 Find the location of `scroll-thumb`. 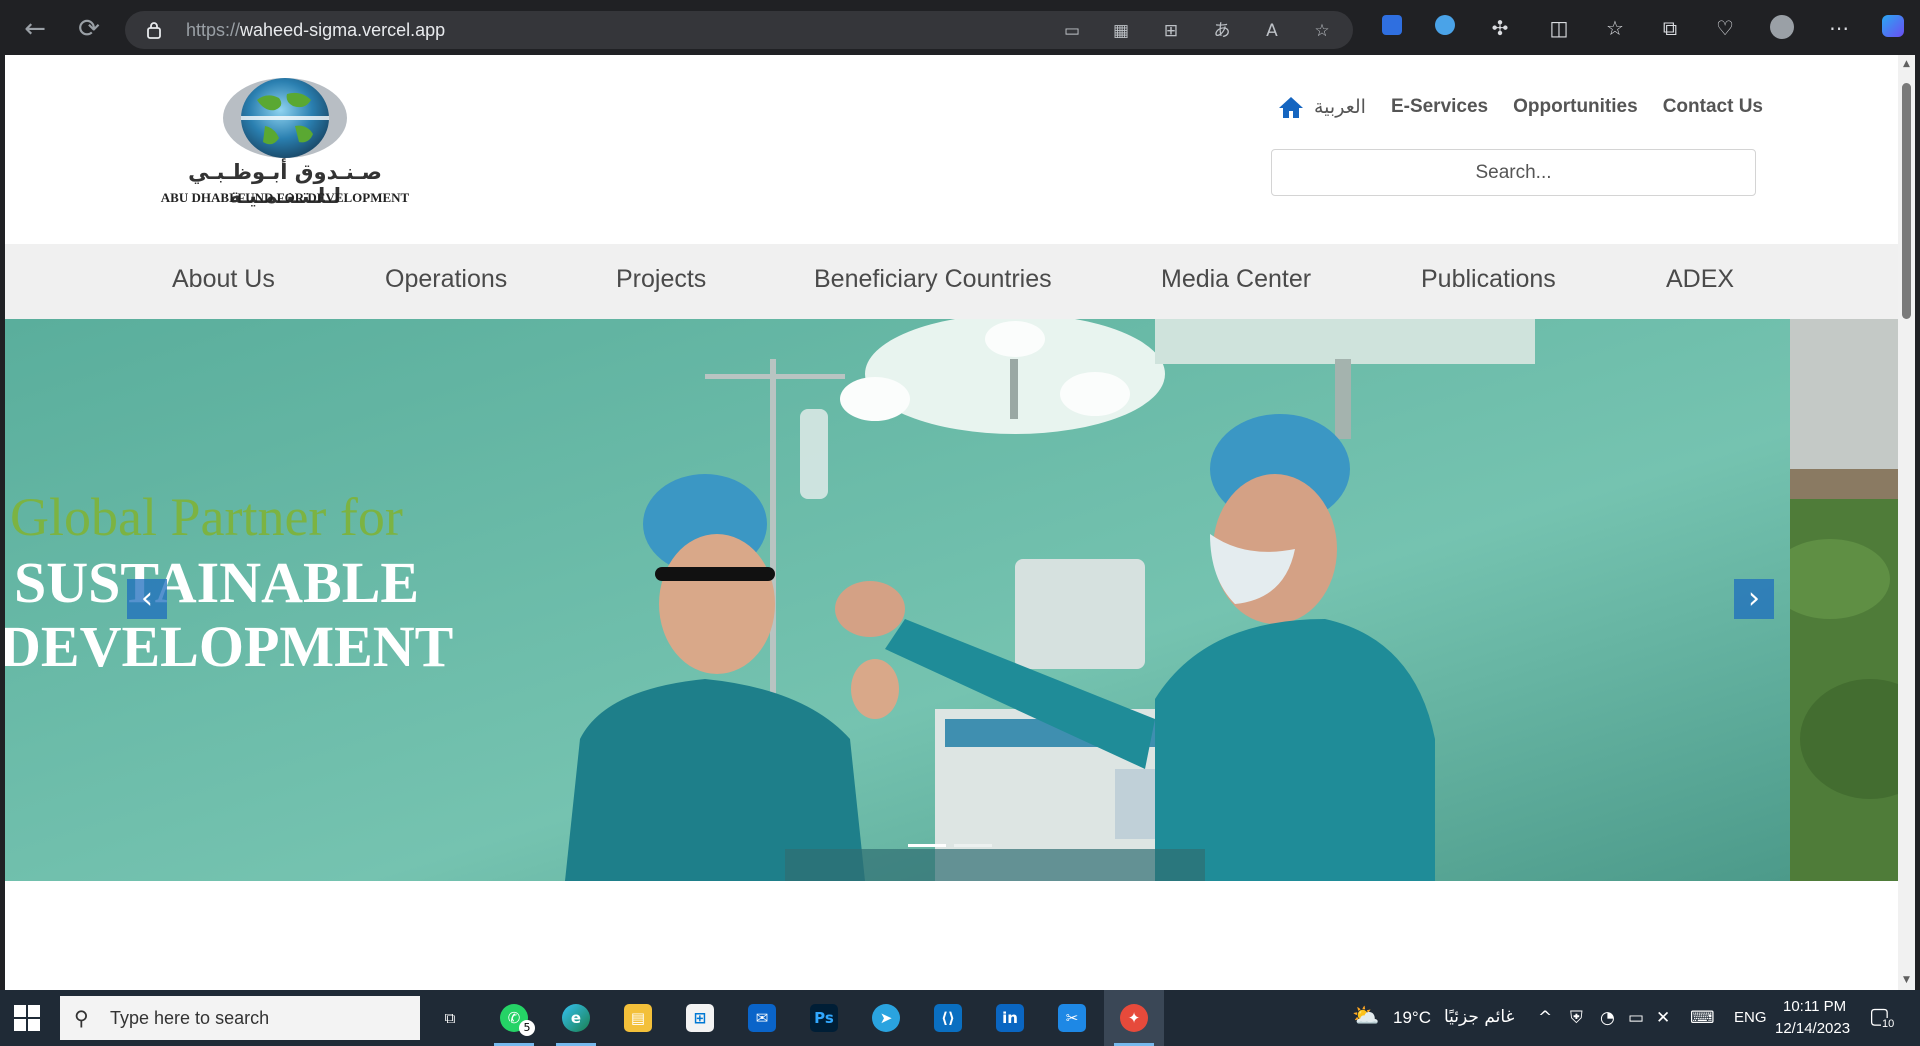

scroll-thumb is located at coordinates (1906, 201).